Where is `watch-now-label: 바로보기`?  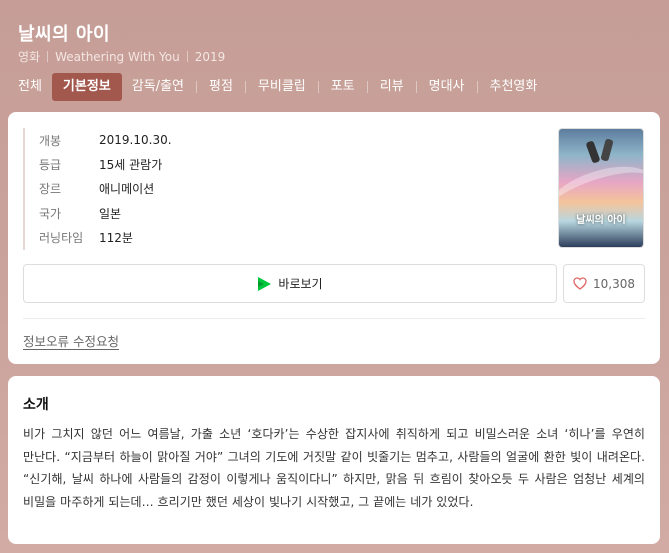
watch-now-label: 바로보기 is located at coordinates (300, 284).